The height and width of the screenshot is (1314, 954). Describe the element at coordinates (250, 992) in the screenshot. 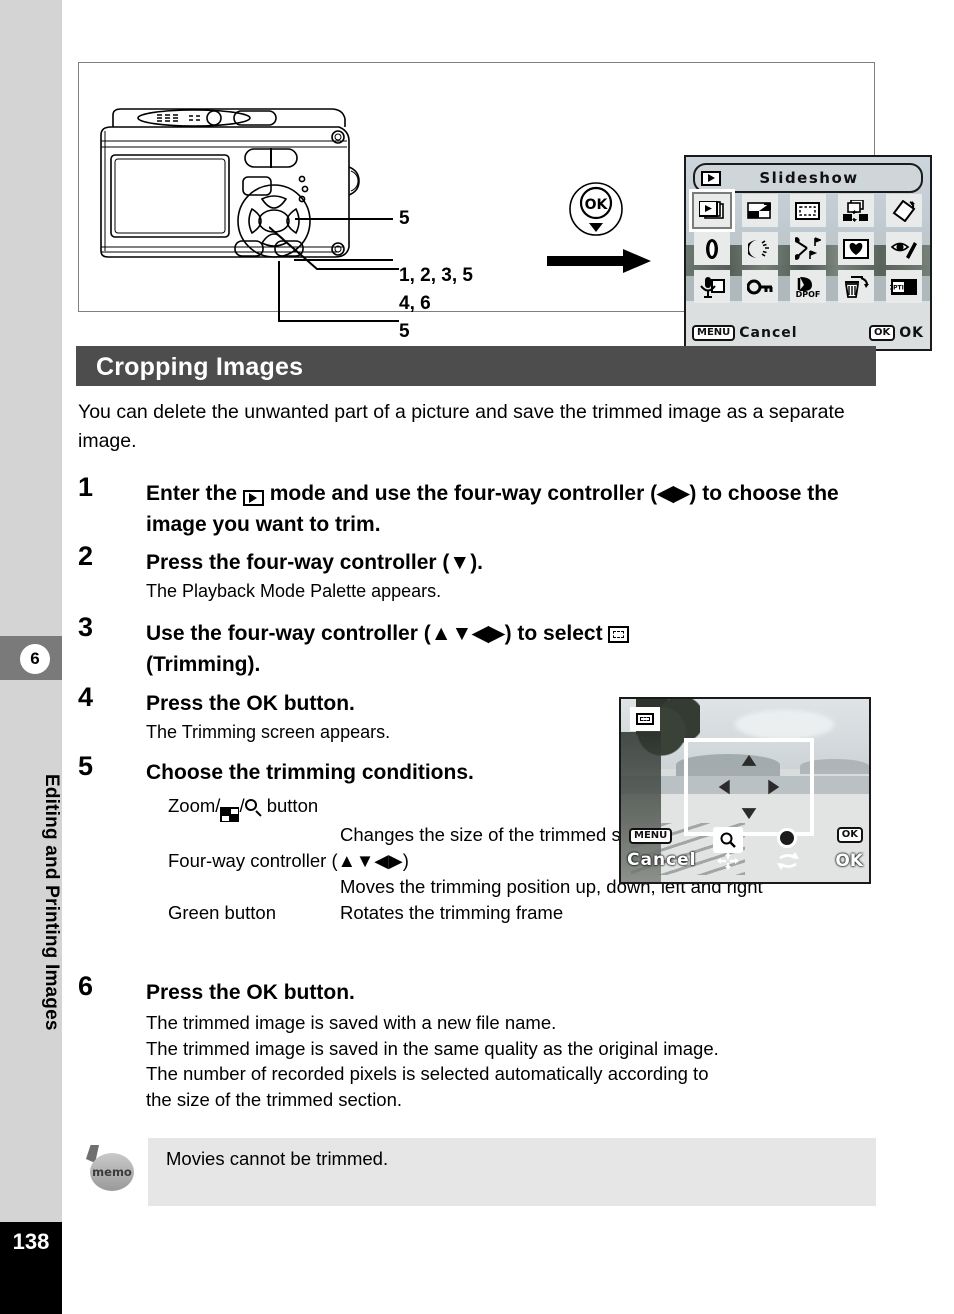

I see `step-6-title: Press the OK button.` at that location.